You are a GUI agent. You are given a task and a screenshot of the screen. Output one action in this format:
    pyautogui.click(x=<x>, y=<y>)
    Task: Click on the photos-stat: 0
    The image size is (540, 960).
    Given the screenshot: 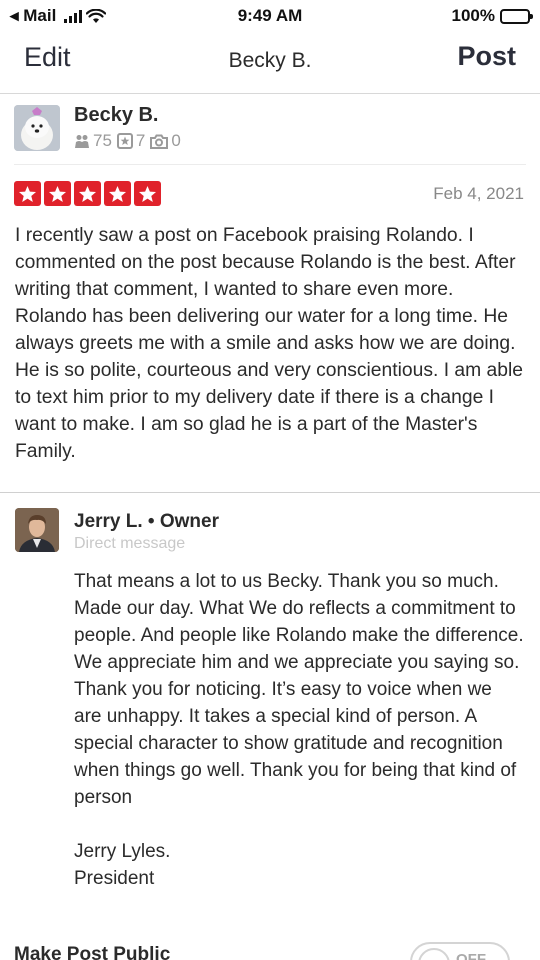 What is the action you would take?
    pyautogui.click(x=165, y=141)
    